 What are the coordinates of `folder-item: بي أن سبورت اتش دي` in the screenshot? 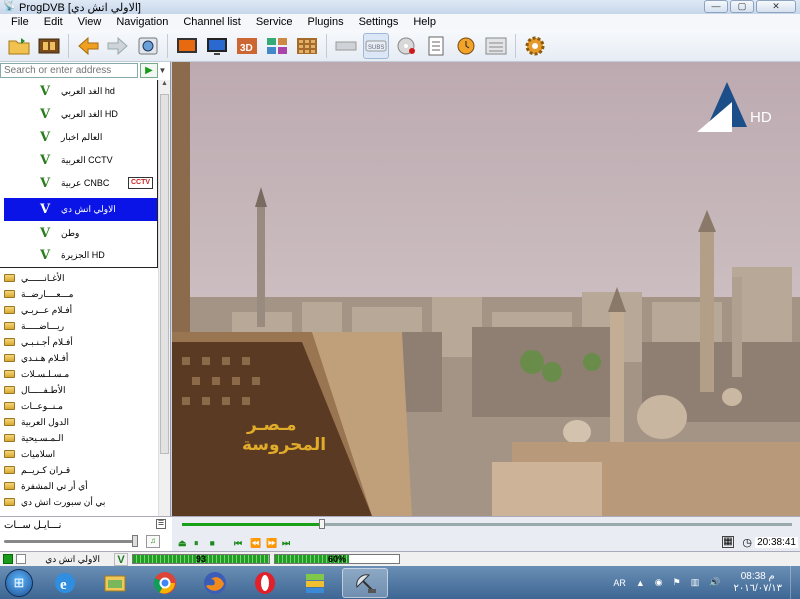 It's located at (81, 502).